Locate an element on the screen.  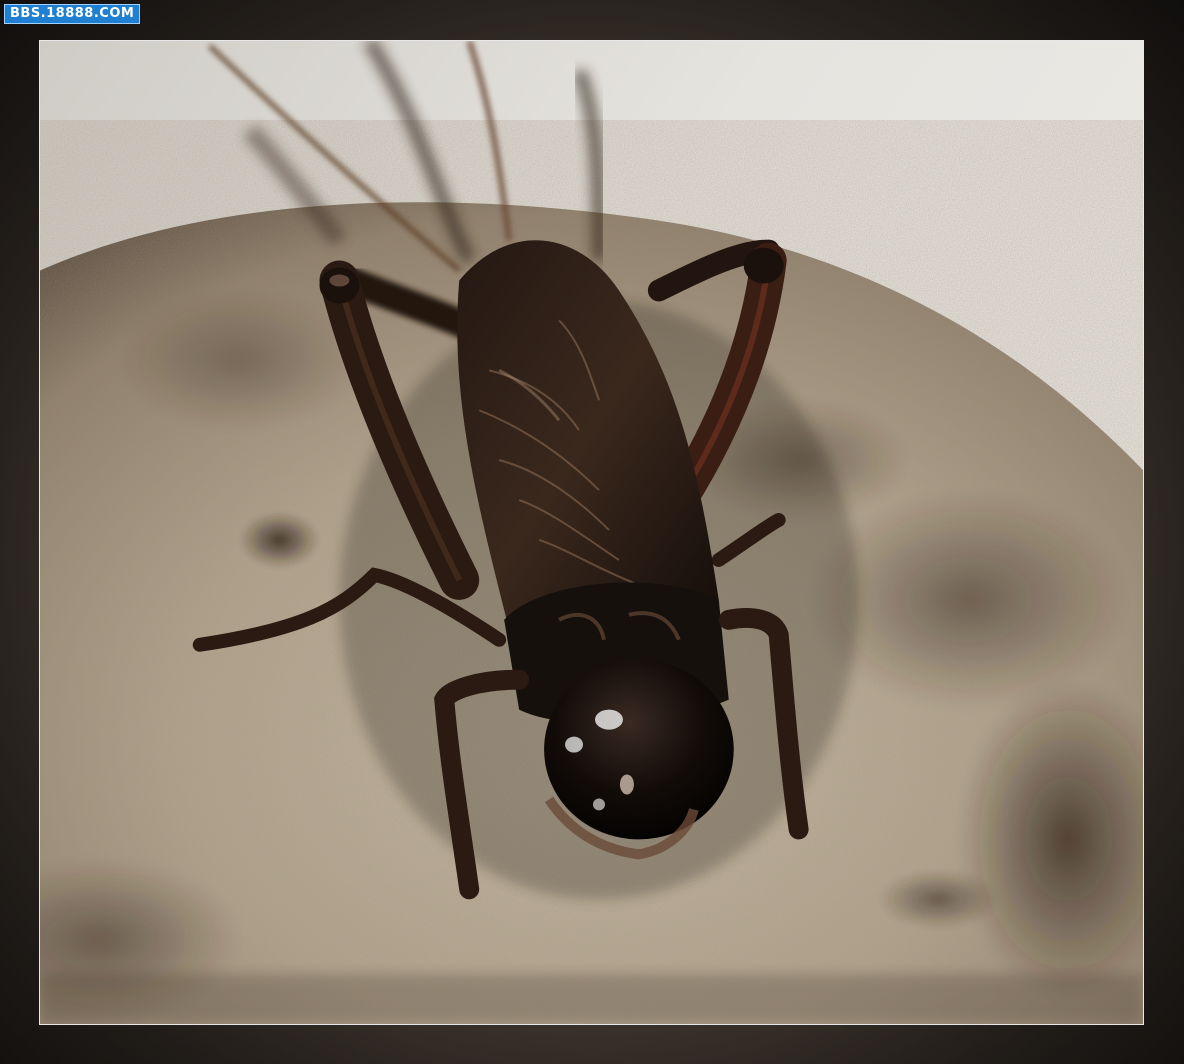
site-watermark: BBS.18888.COM is located at coordinates (72, 14).